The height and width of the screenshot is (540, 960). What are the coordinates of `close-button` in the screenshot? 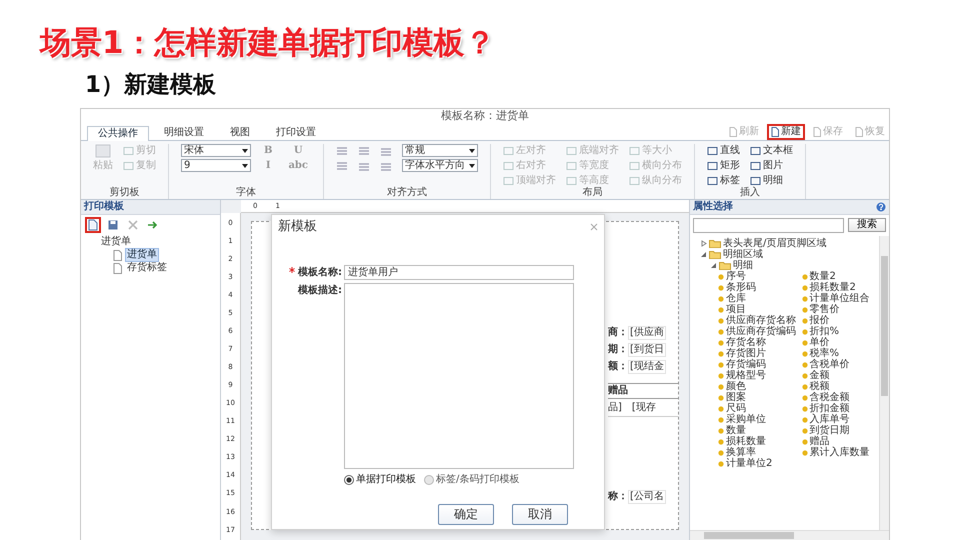 It's located at (594, 226).